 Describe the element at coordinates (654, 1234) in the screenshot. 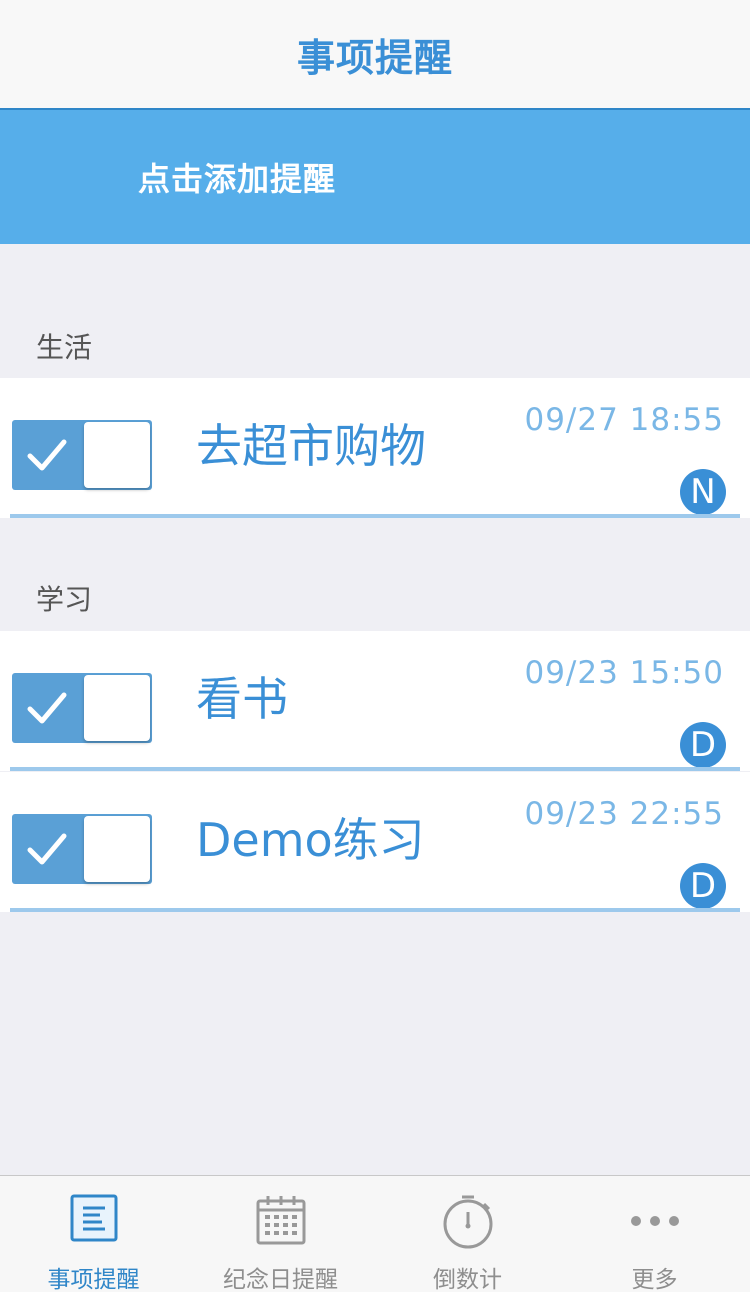

I see `tab-more: 更多` at that location.